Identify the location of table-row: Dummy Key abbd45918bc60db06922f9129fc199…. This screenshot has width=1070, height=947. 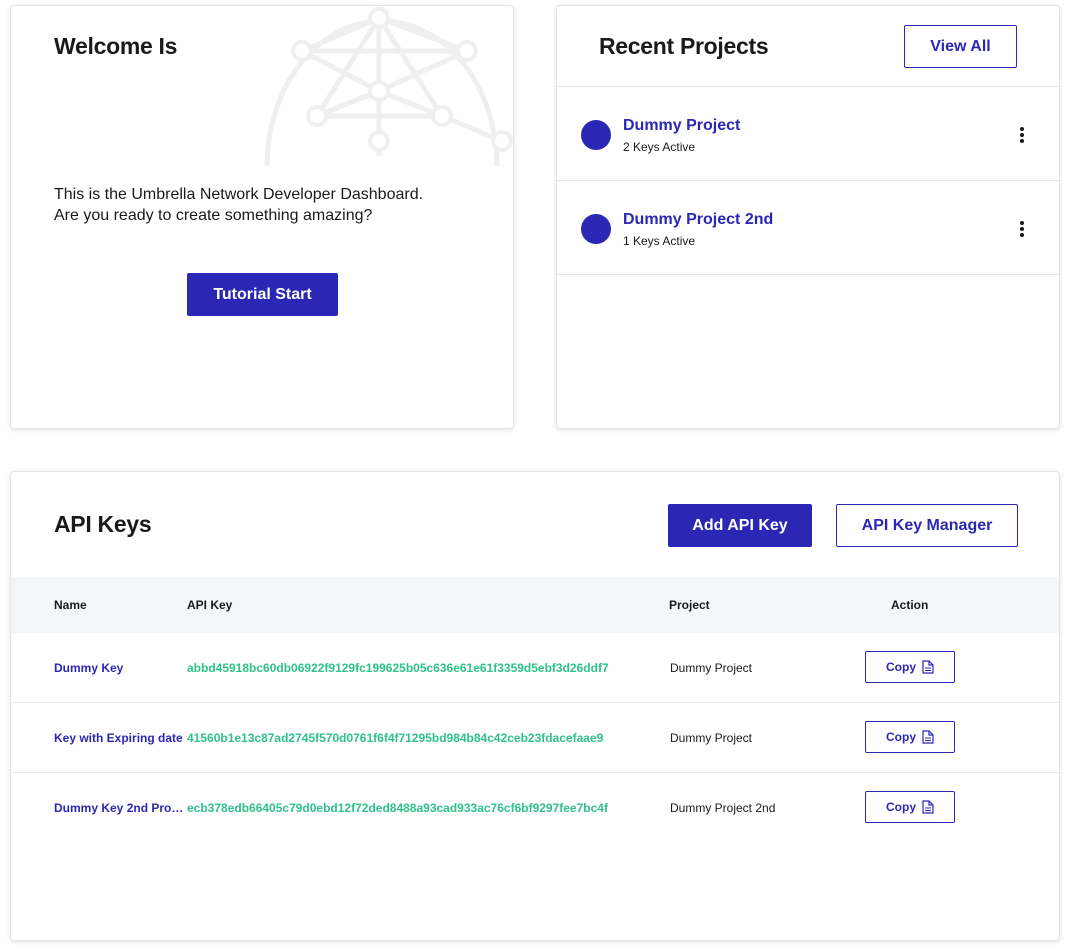
(535, 668).